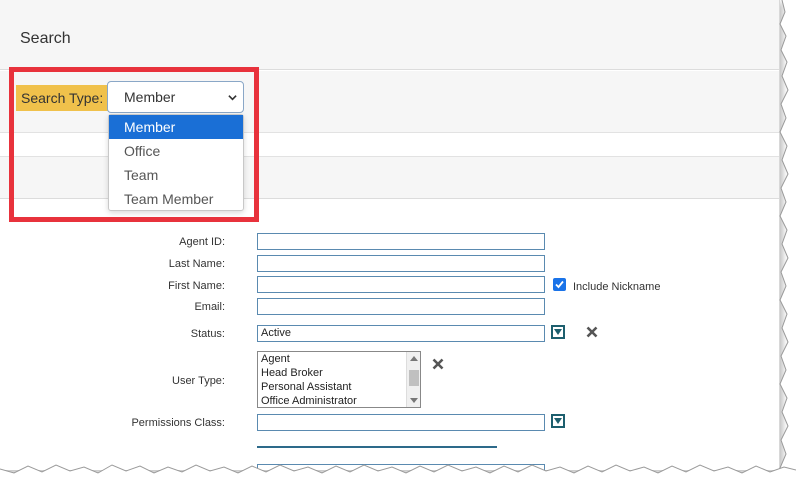  I want to click on scroll-thumb, so click(414, 378).